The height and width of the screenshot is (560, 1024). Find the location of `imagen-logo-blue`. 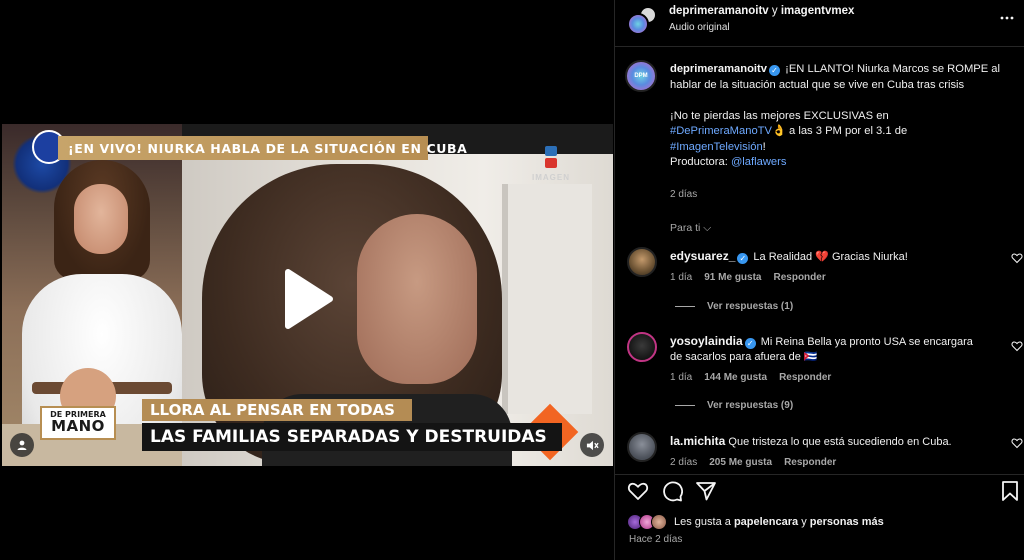

imagen-logo-blue is located at coordinates (551, 151).